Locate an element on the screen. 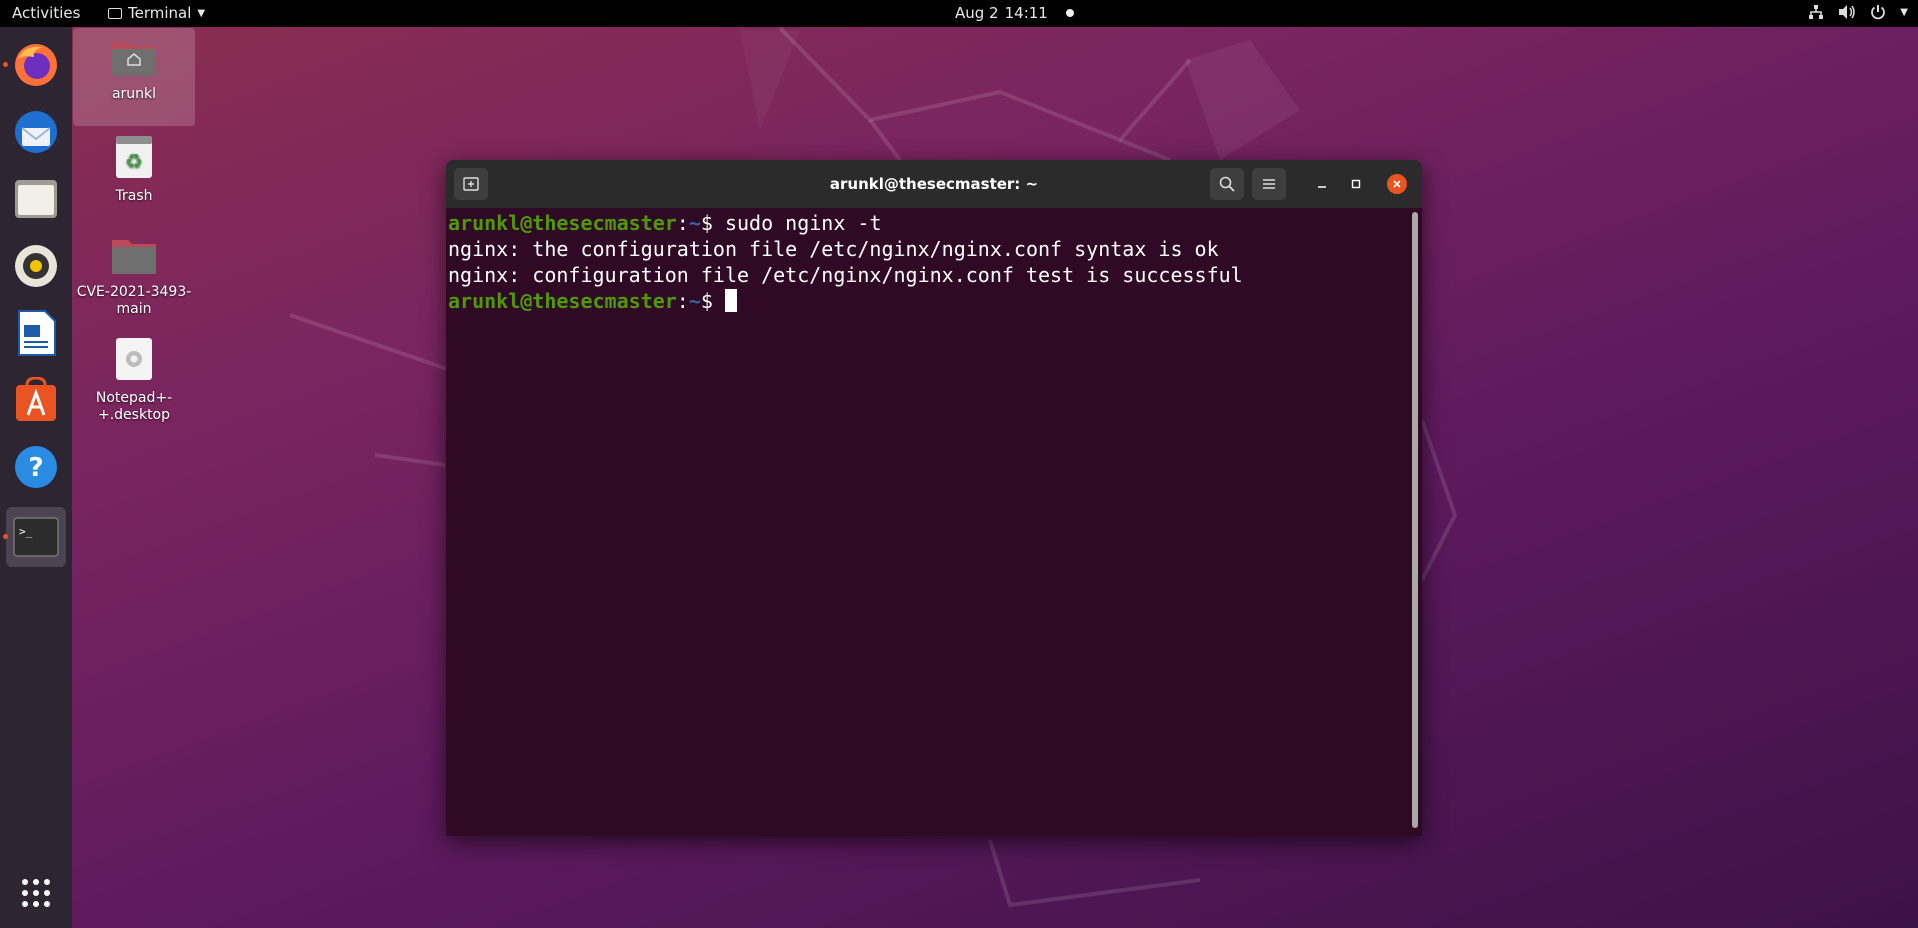  command-text is located at coordinates (719, 301).